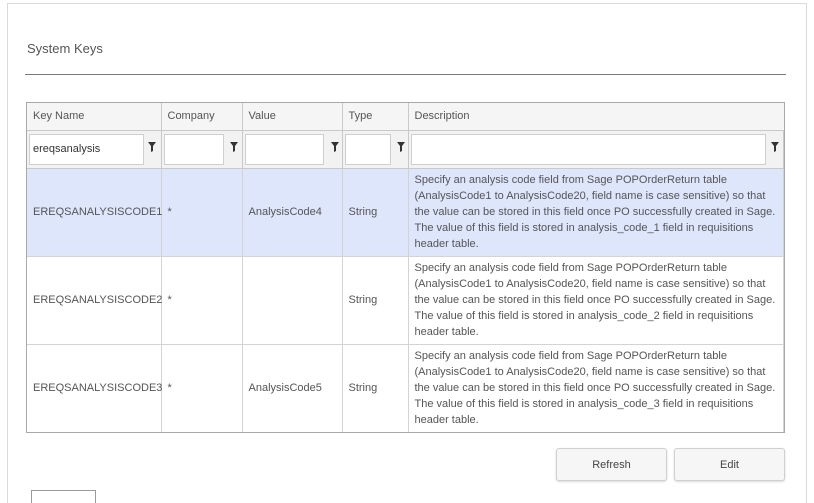 This screenshot has height=503, width=814. I want to click on column-header-type: Type, so click(375, 117).